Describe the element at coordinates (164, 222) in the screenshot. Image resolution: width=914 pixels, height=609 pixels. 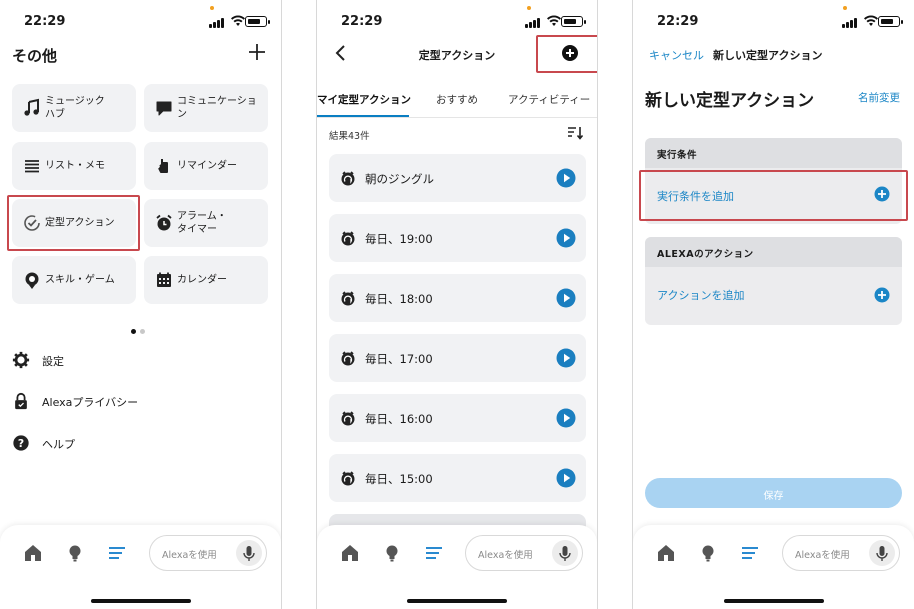
I see `alarm-clock-icon` at that location.